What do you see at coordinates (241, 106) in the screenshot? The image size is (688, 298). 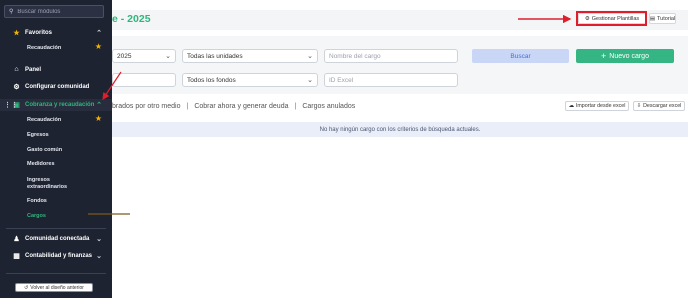 I see `tab-cobrar-ahora: Cobrar ahora y generar deuda` at bounding box center [241, 106].